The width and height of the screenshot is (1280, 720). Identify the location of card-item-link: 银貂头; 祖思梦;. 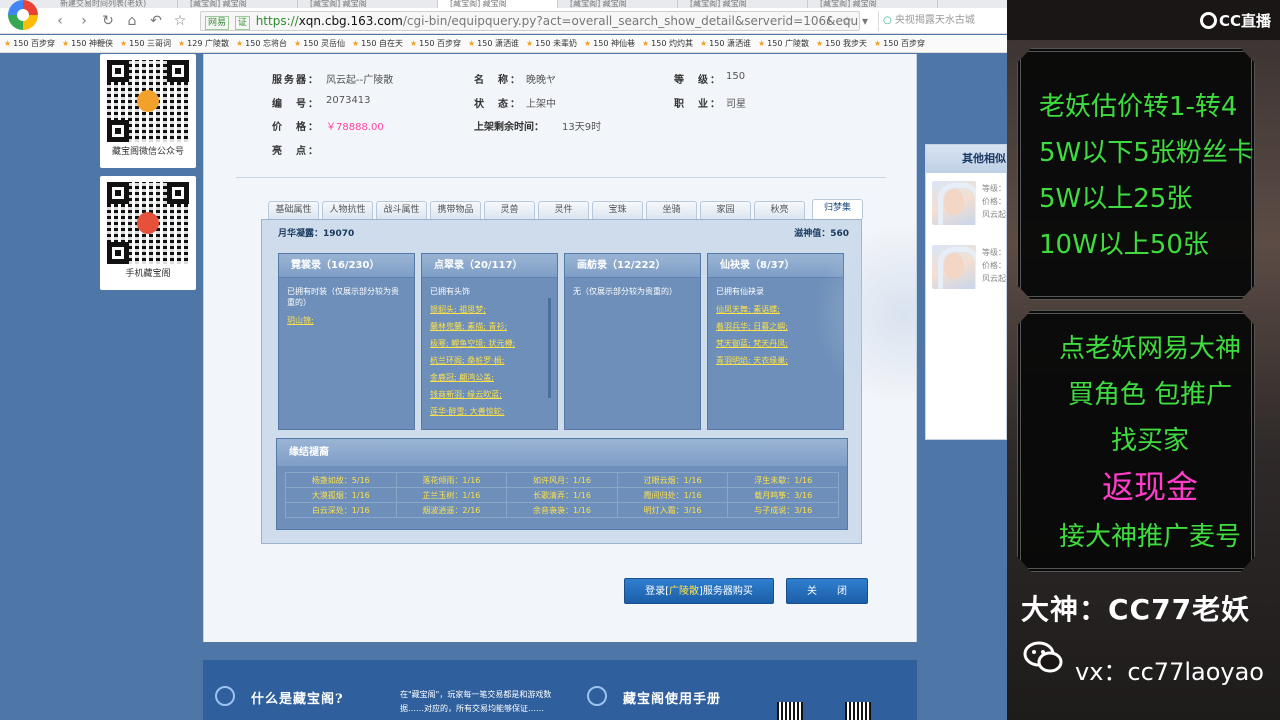
(489, 309).